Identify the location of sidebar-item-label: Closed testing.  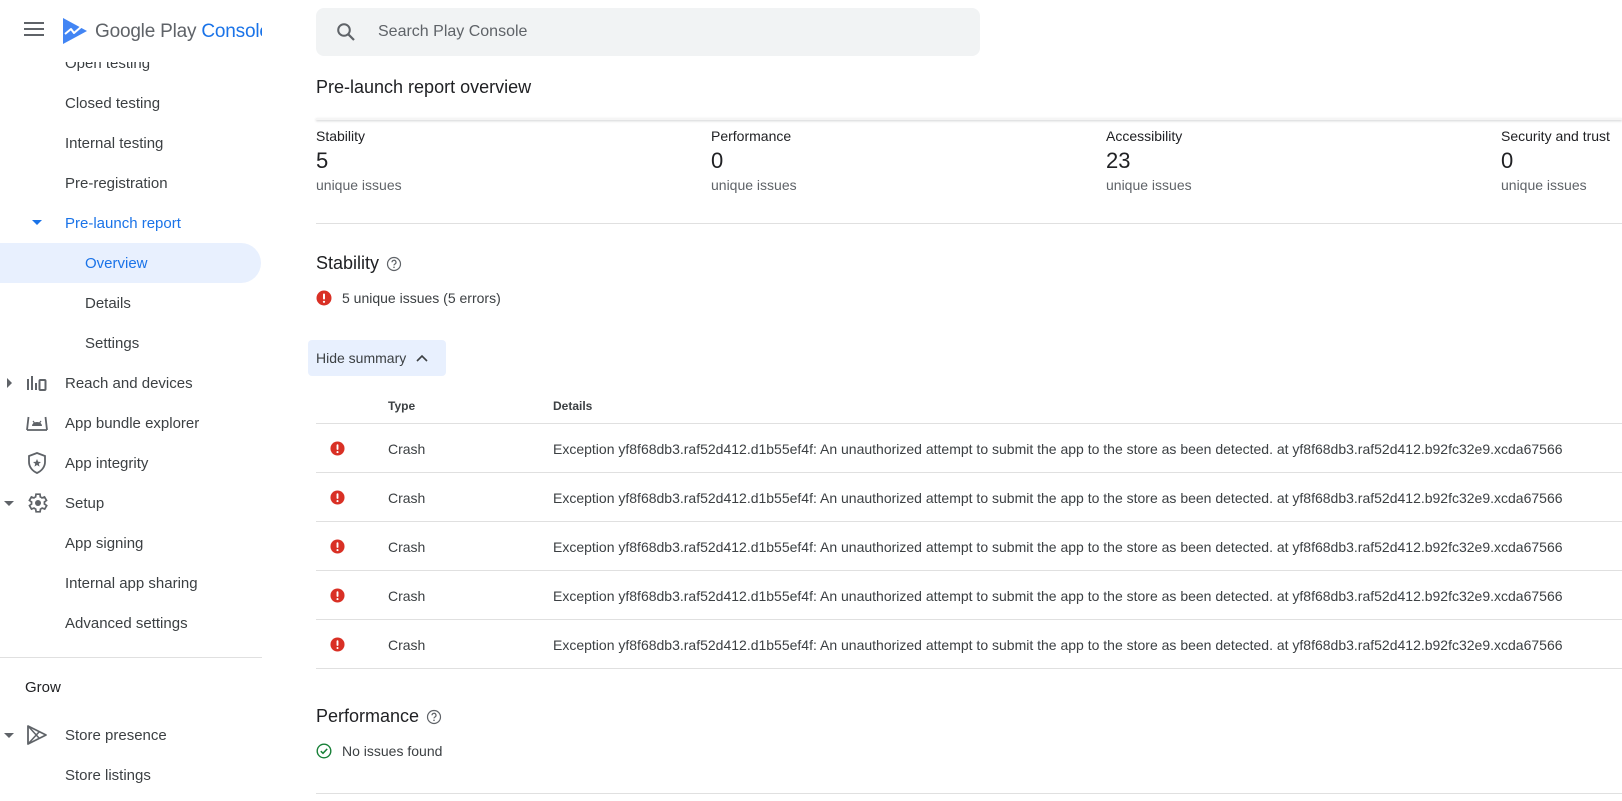
(113, 103).